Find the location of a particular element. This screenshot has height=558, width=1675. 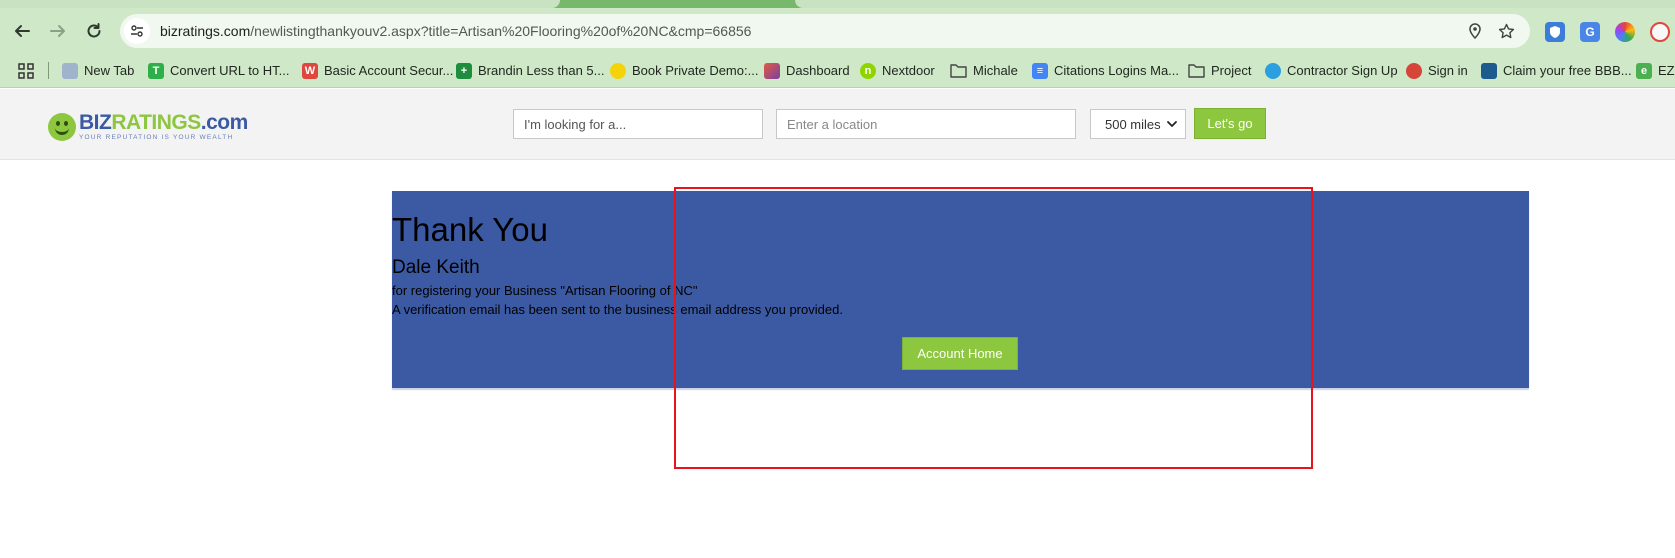

logo-text-ratings: RATINGS is located at coordinates (156, 123).